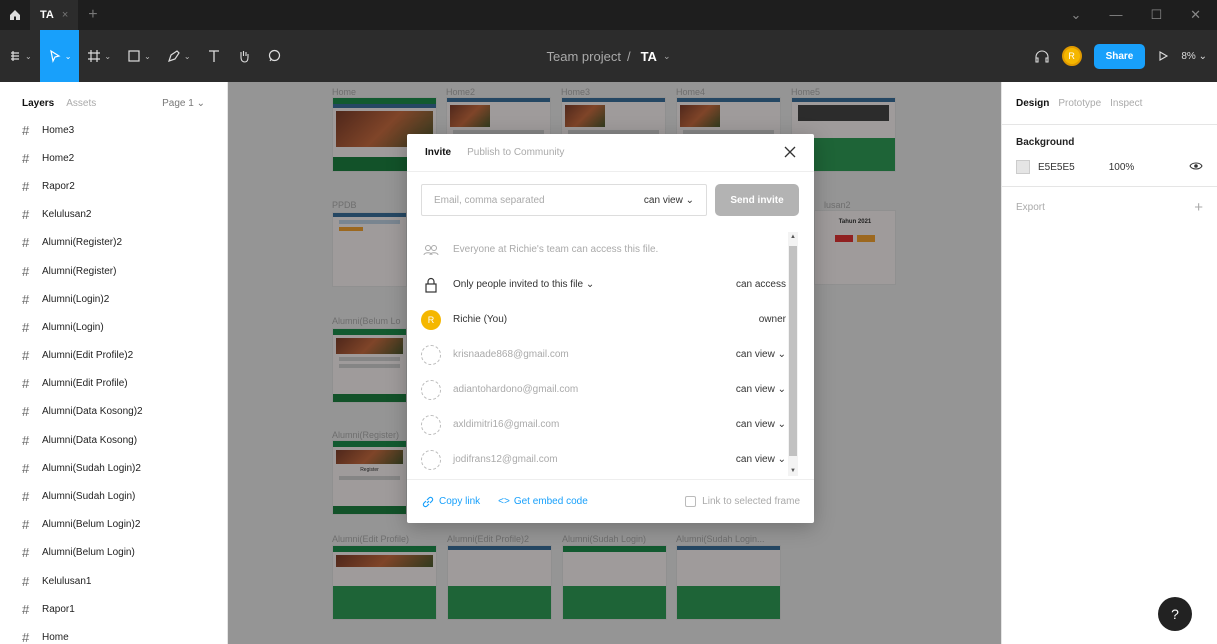 The image size is (1217, 644). I want to click on background-opacity: 100%, so click(1122, 167).